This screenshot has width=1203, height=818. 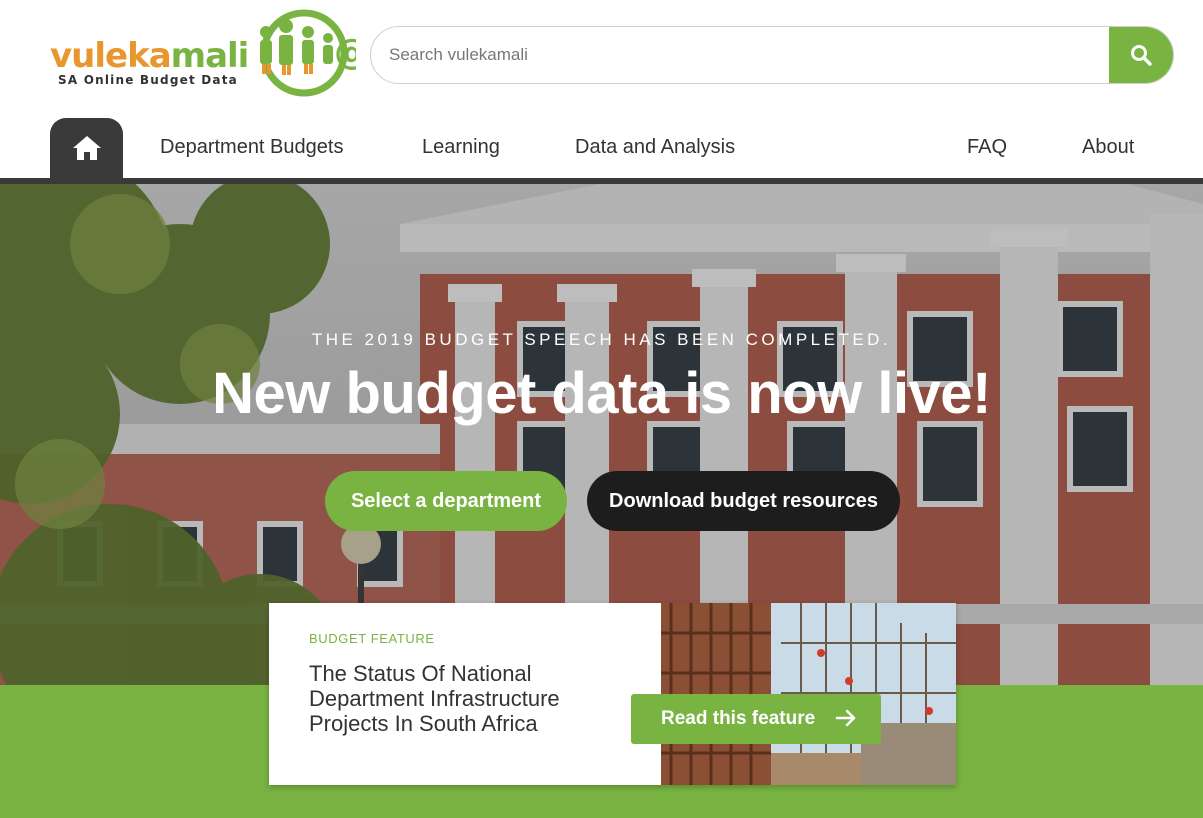 I want to click on nav-item-about: About, so click(x=1108, y=147).